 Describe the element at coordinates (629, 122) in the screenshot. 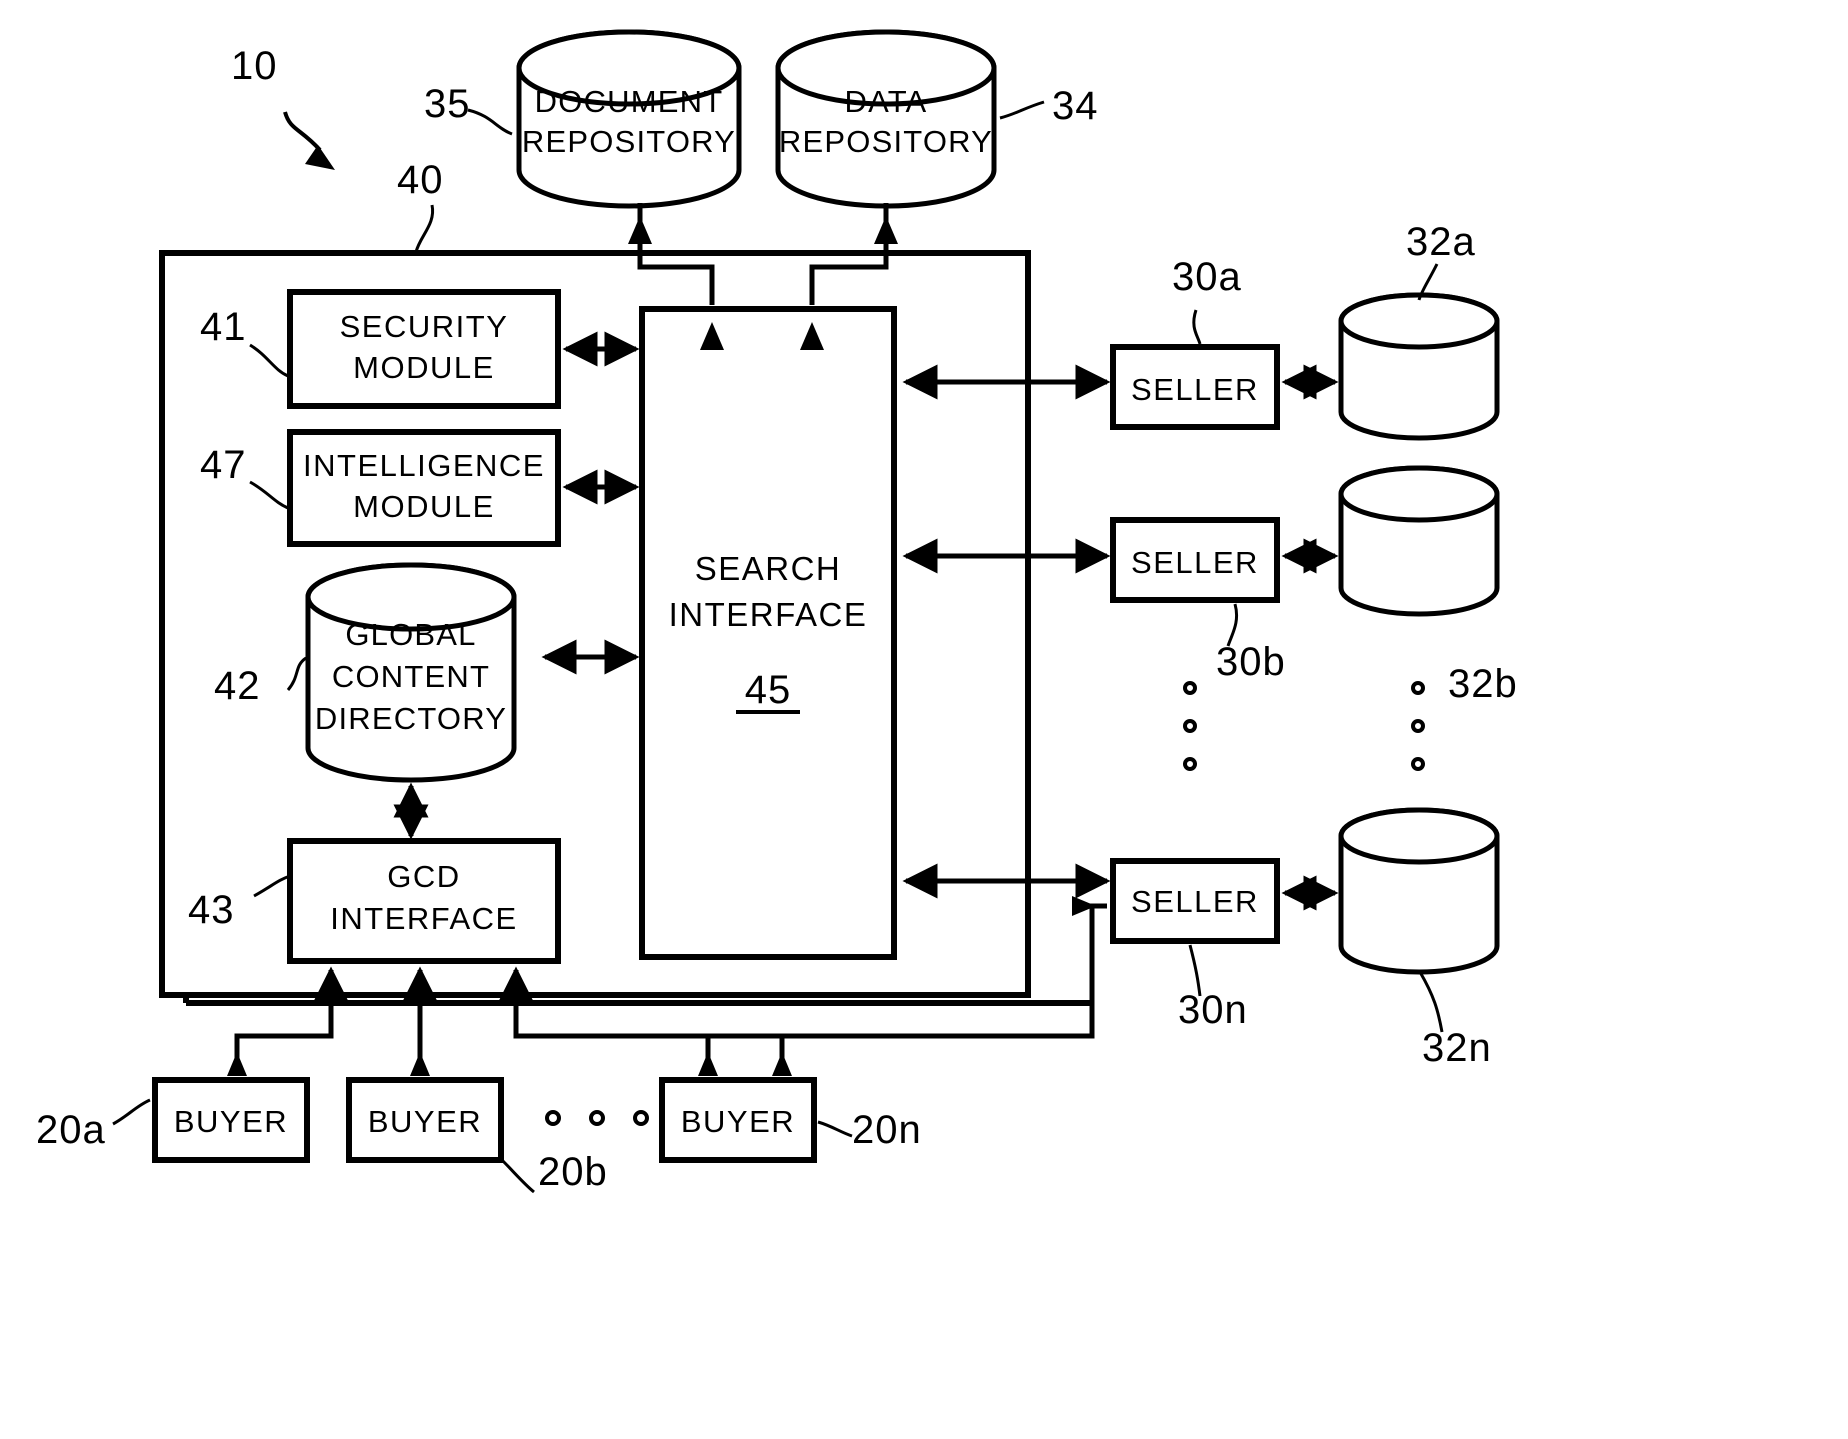

I see `document-repository-label: DOCUMENT REPOSITORY` at that location.